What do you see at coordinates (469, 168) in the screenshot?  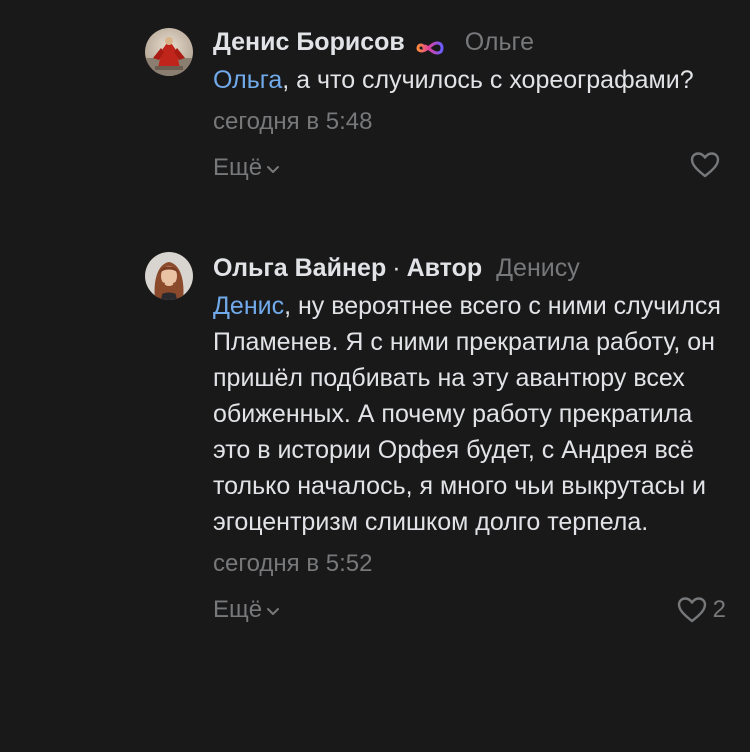 I see `comment-footer: Ещё` at bounding box center [469, 168].